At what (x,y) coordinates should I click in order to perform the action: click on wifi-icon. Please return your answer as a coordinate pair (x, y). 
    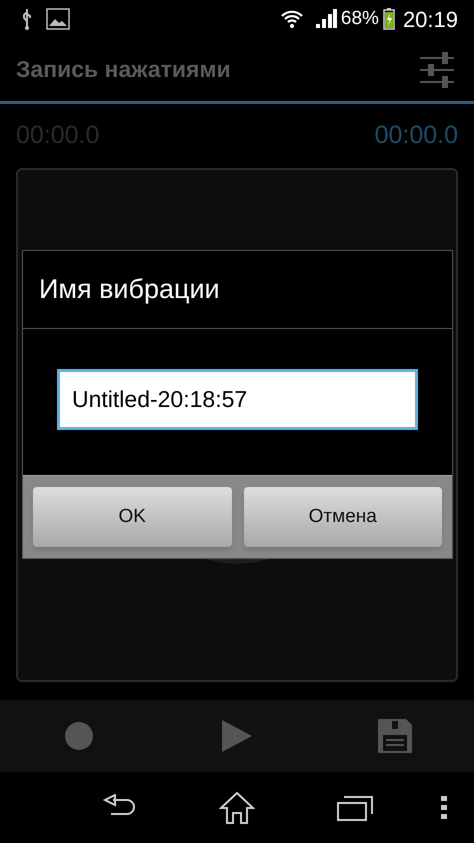
    Looking at the image, I should click on (291, 19).